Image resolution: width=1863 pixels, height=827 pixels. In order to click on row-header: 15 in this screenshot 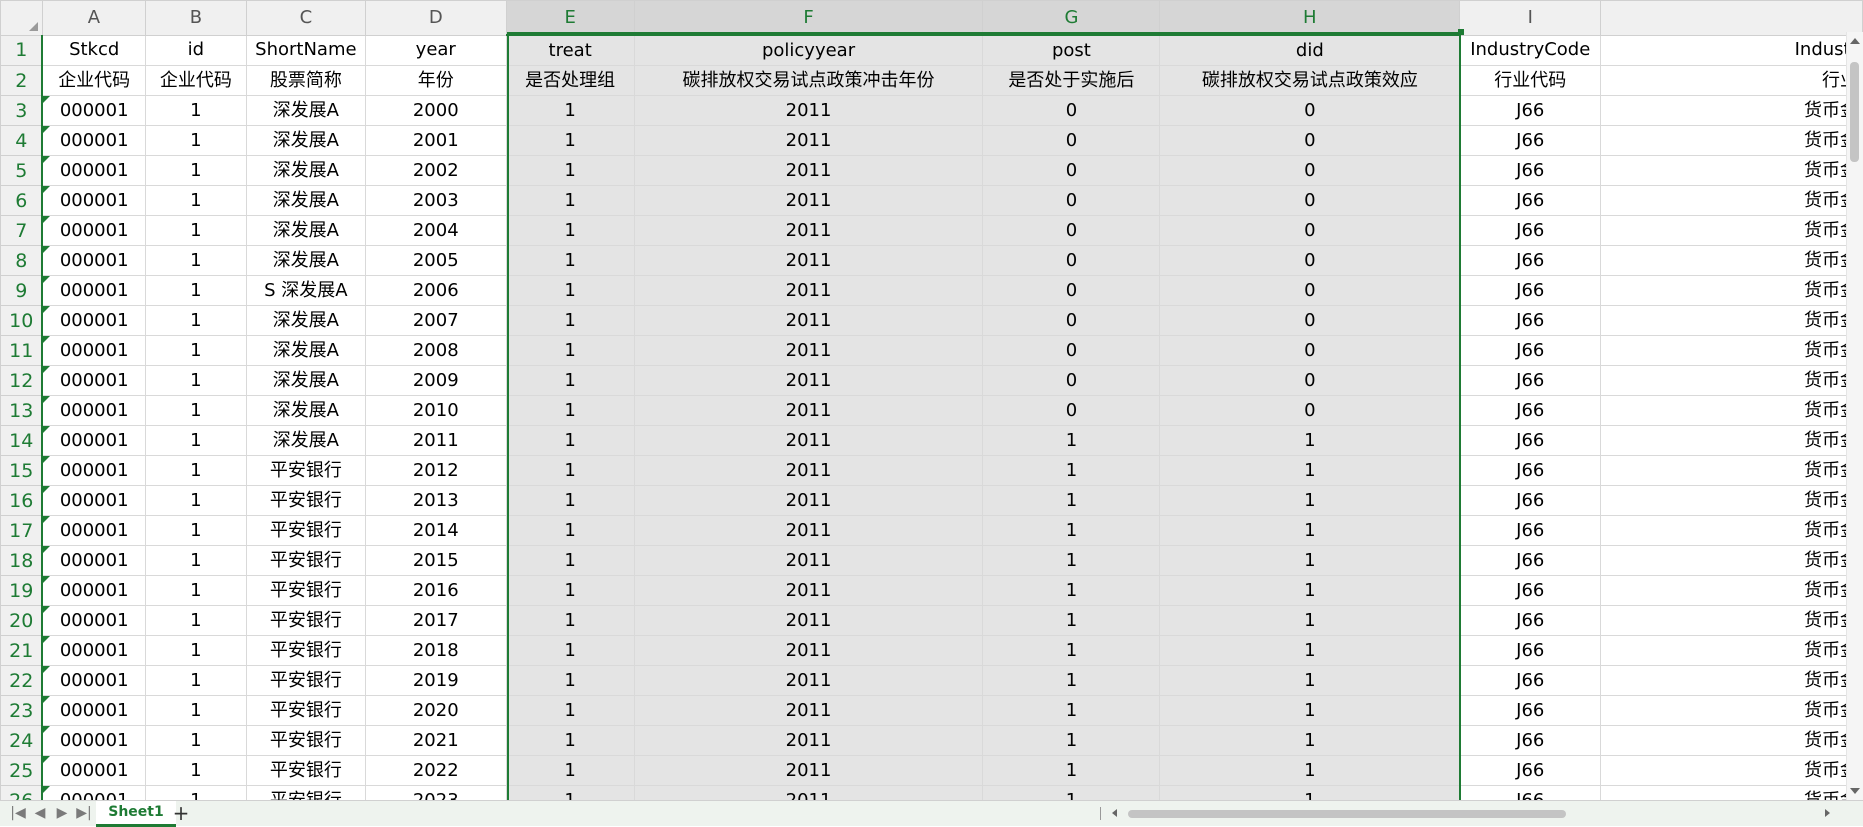, I will do `click(22, 470)`.